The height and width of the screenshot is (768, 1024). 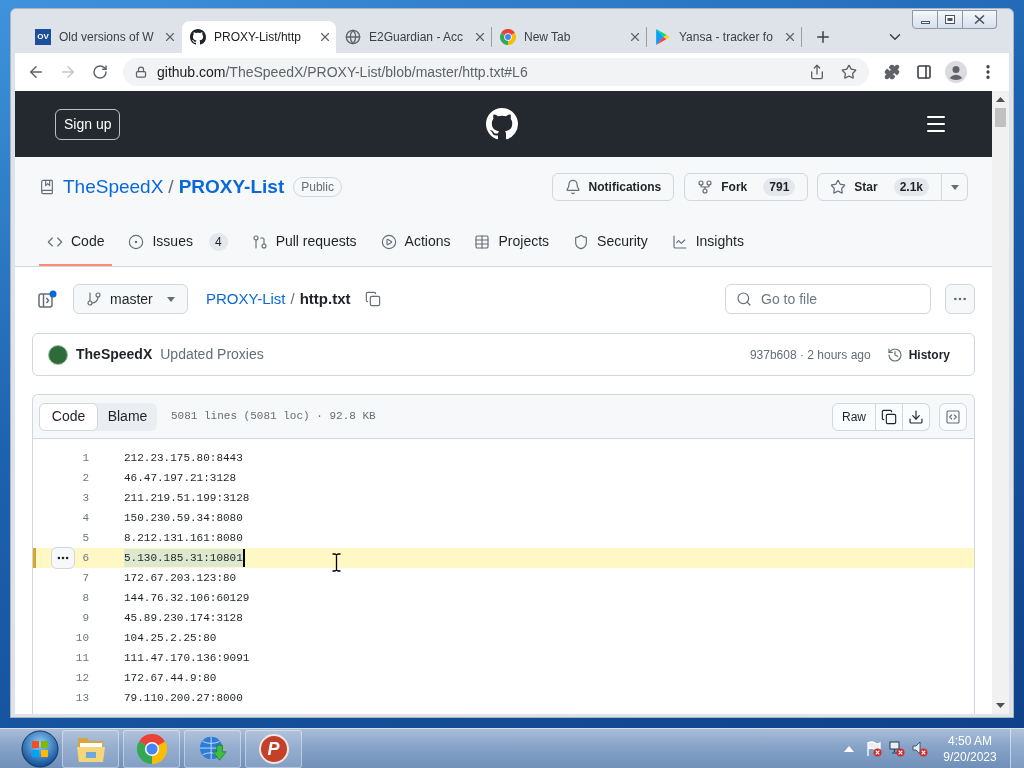 I want to click on star-button: Star 2.1k, so click(x=880, y=187).